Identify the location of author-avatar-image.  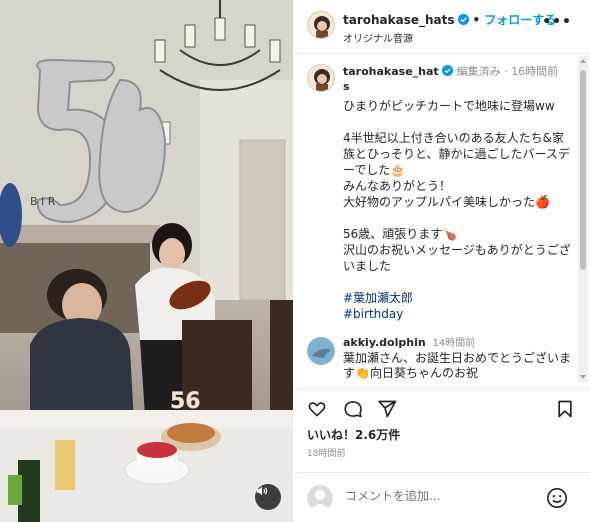
(322, 27).